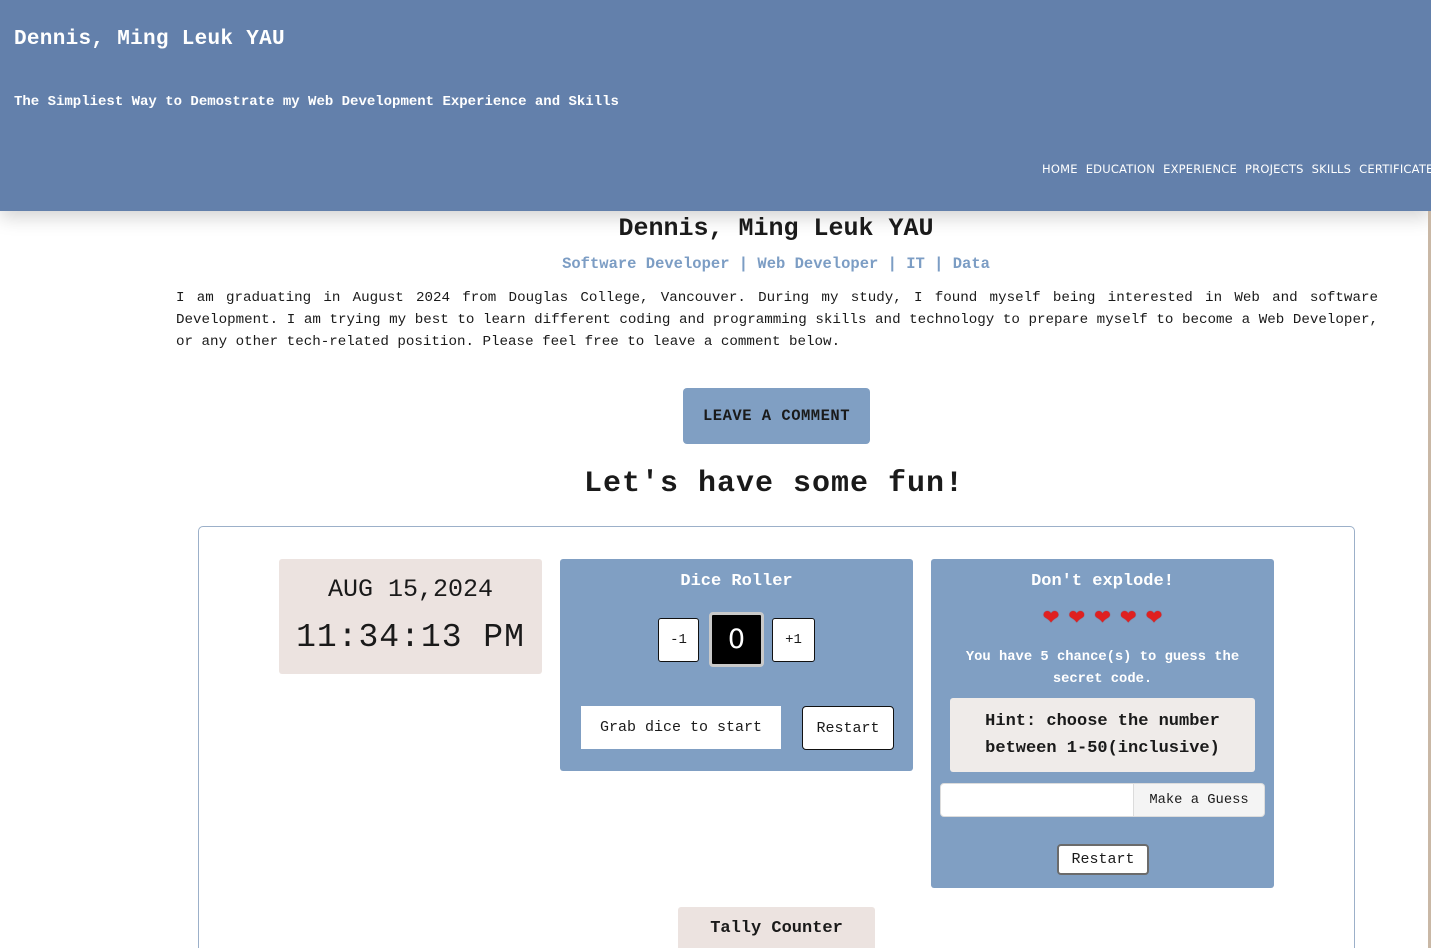 The height and width of the screenshot is (948, 1431). I want to click on fun-heading: Let's have some fun!, so click(774, 484).